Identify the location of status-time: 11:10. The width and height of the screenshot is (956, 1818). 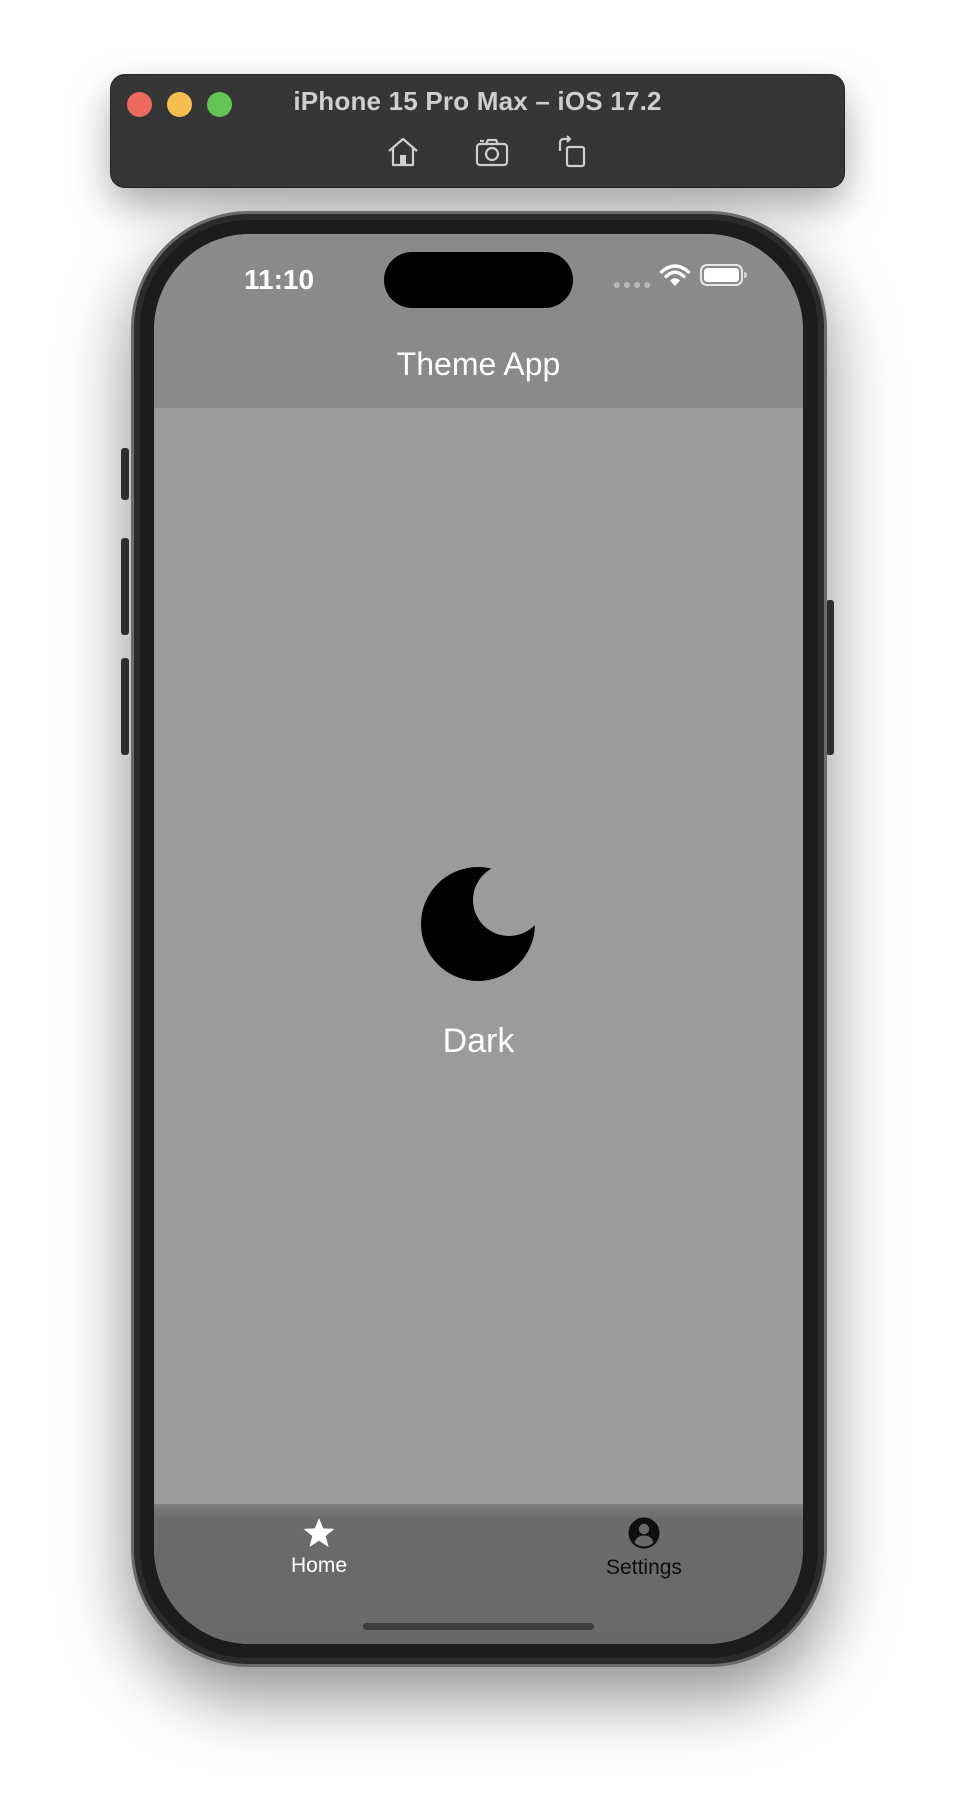
(279, 279).